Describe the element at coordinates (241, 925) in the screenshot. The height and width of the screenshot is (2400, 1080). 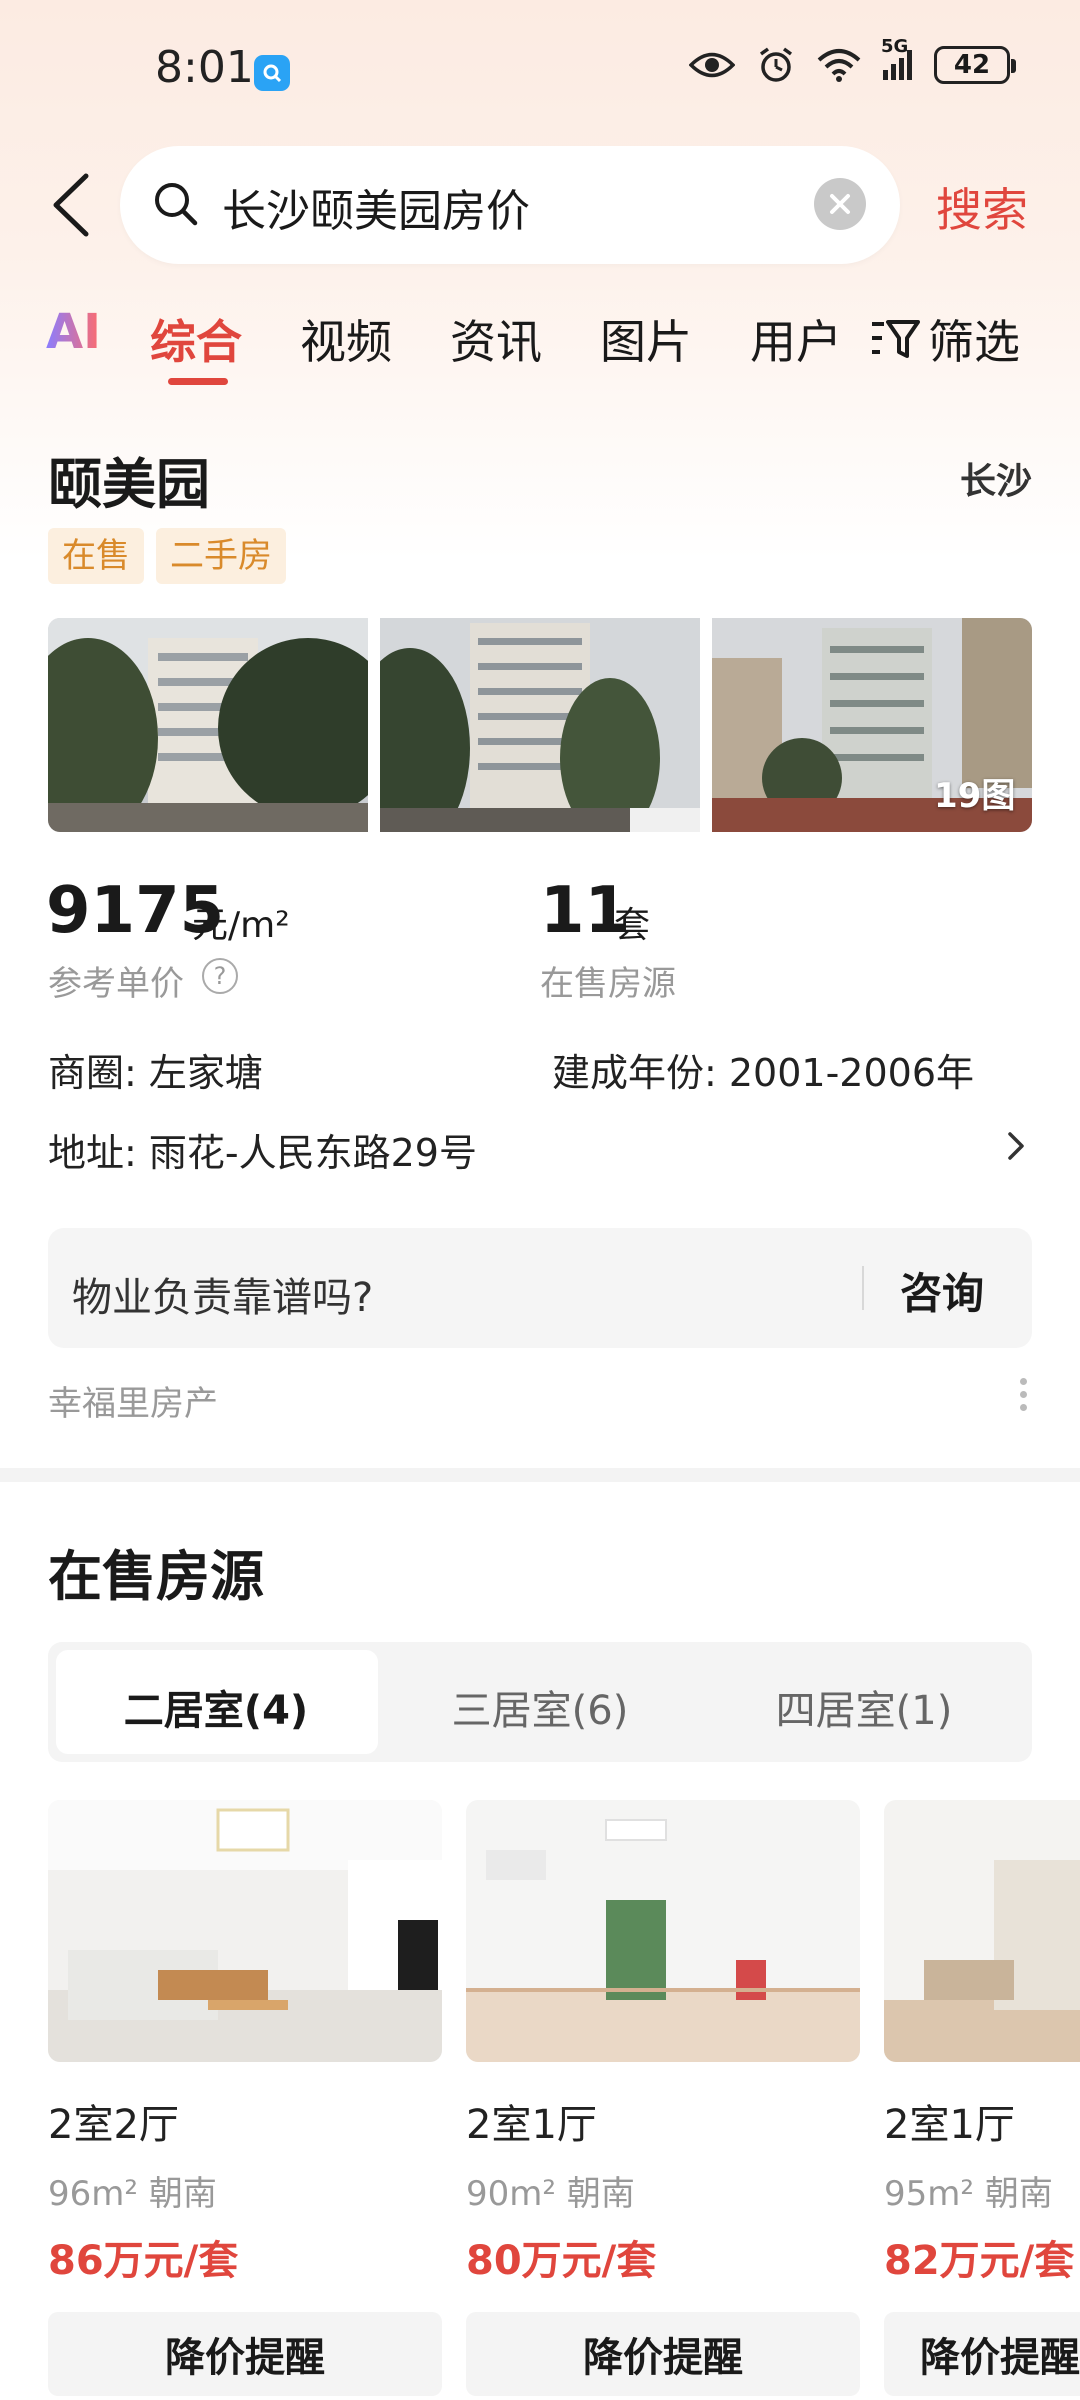
I see `unit-price-unit: 元/m²` at that location.